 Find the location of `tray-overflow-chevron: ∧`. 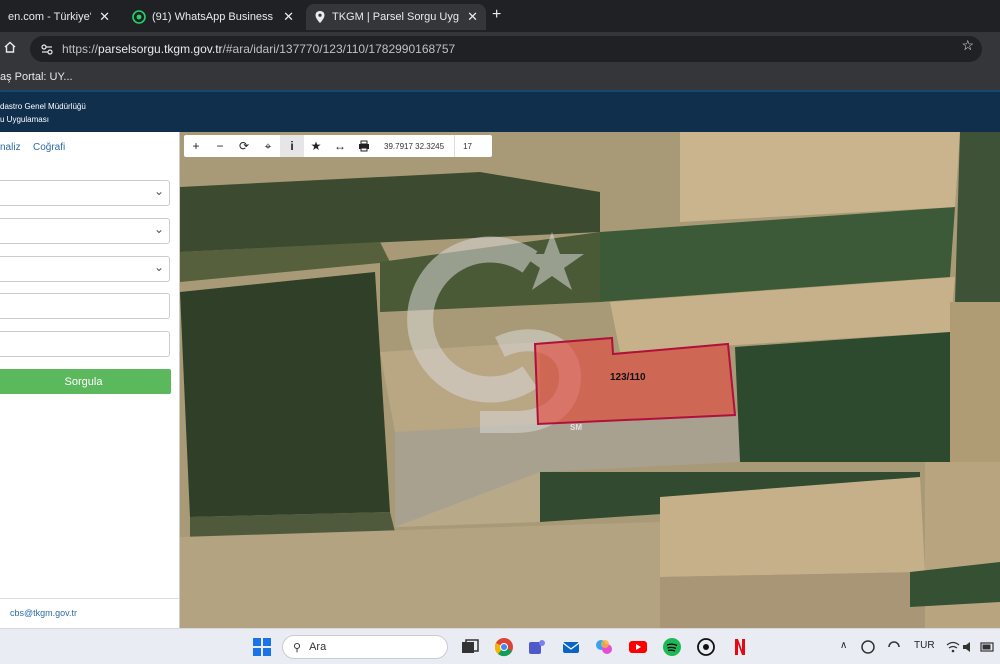

tray-overflow-chevron: ∧ is located at coordinates (843, 645).